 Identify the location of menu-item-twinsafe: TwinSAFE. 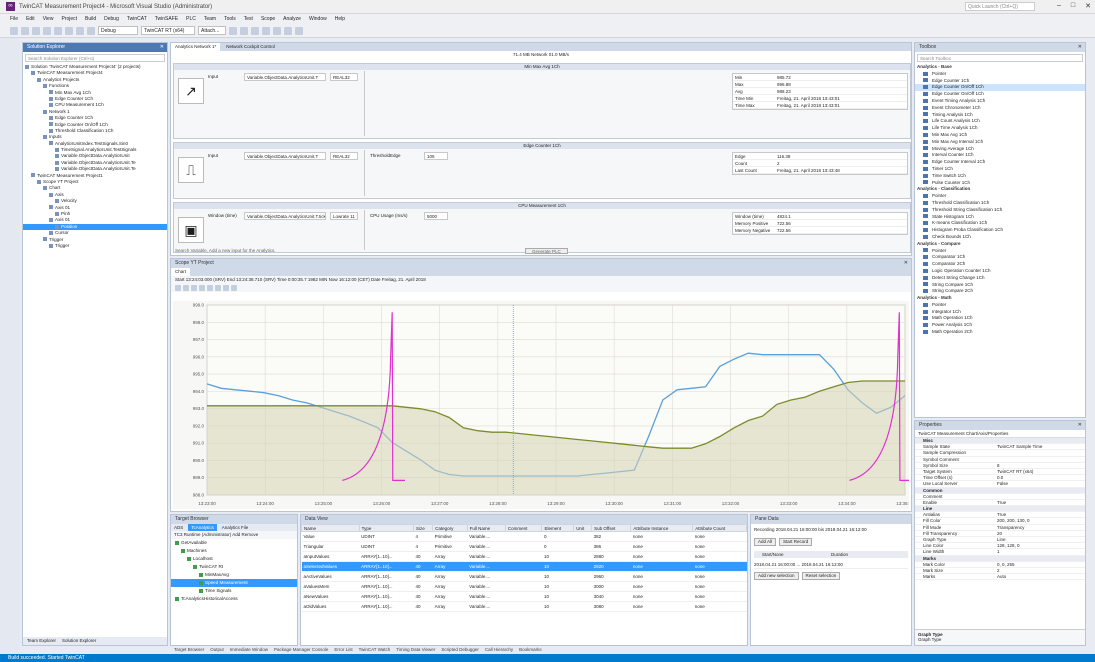
(166, 19).